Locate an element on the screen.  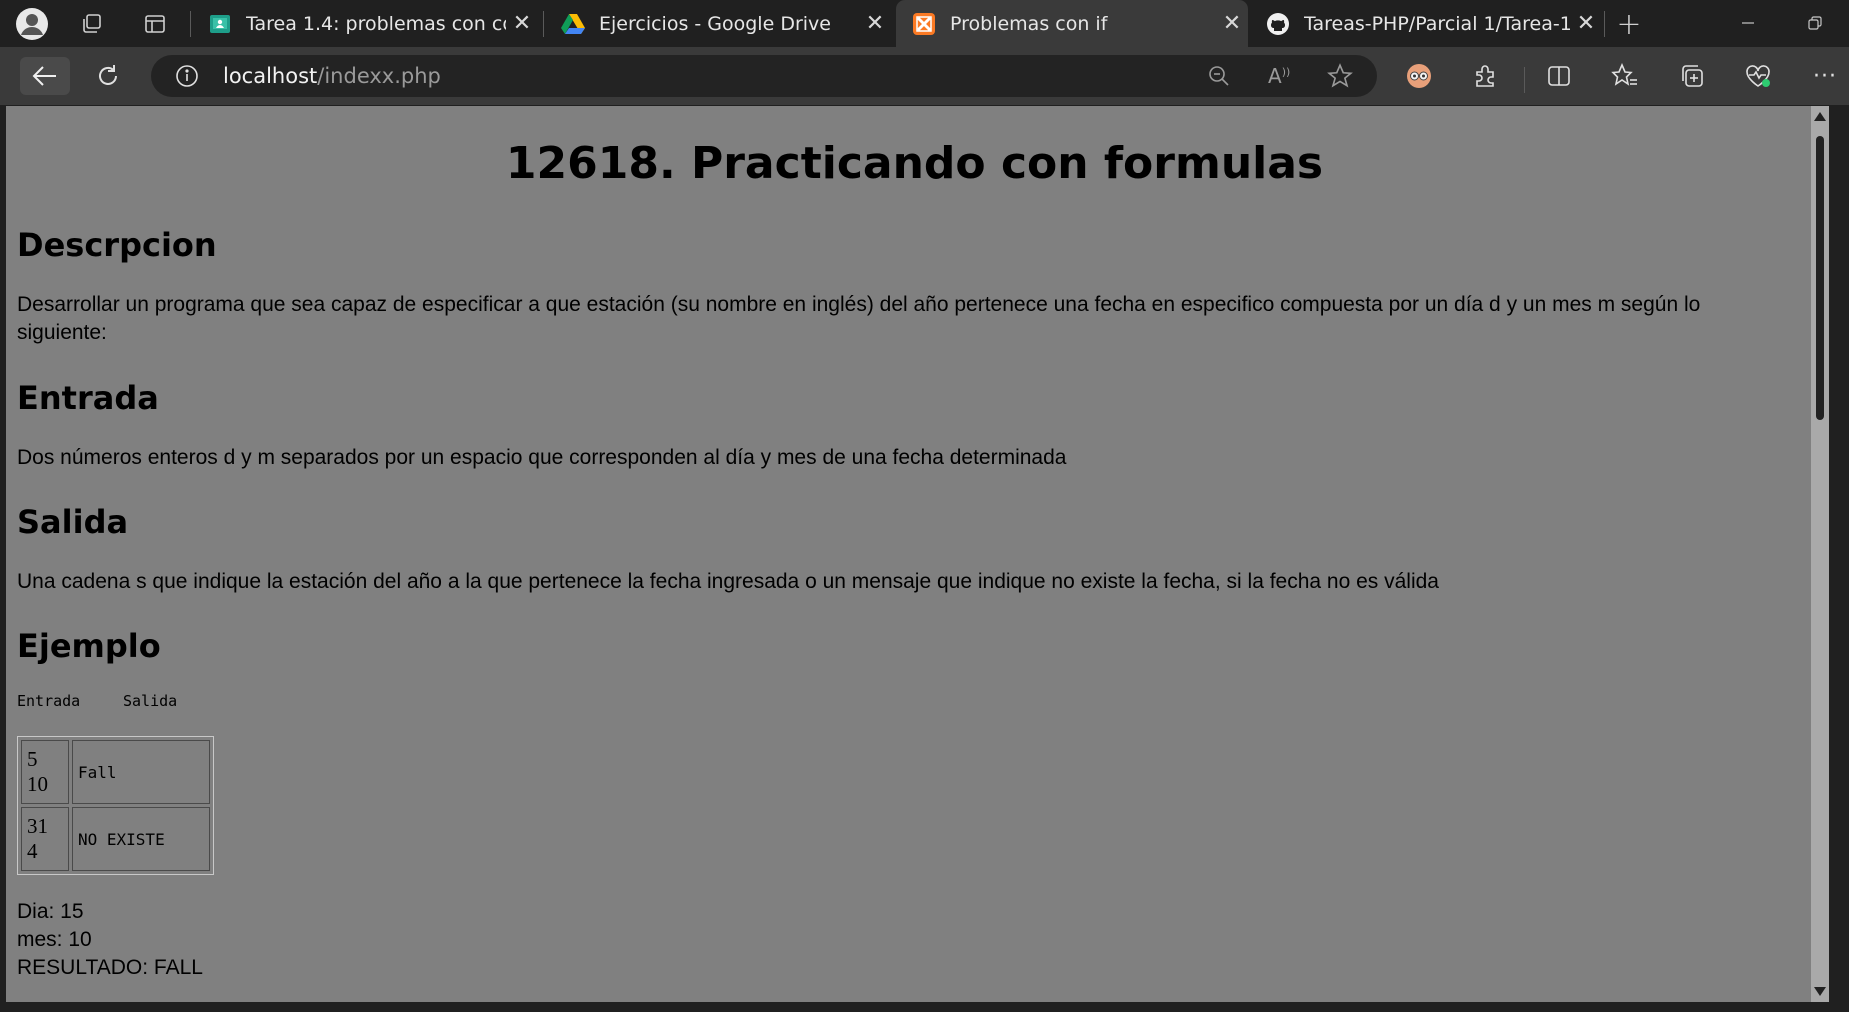
site-info-icon is located at coordinates (187, 78).